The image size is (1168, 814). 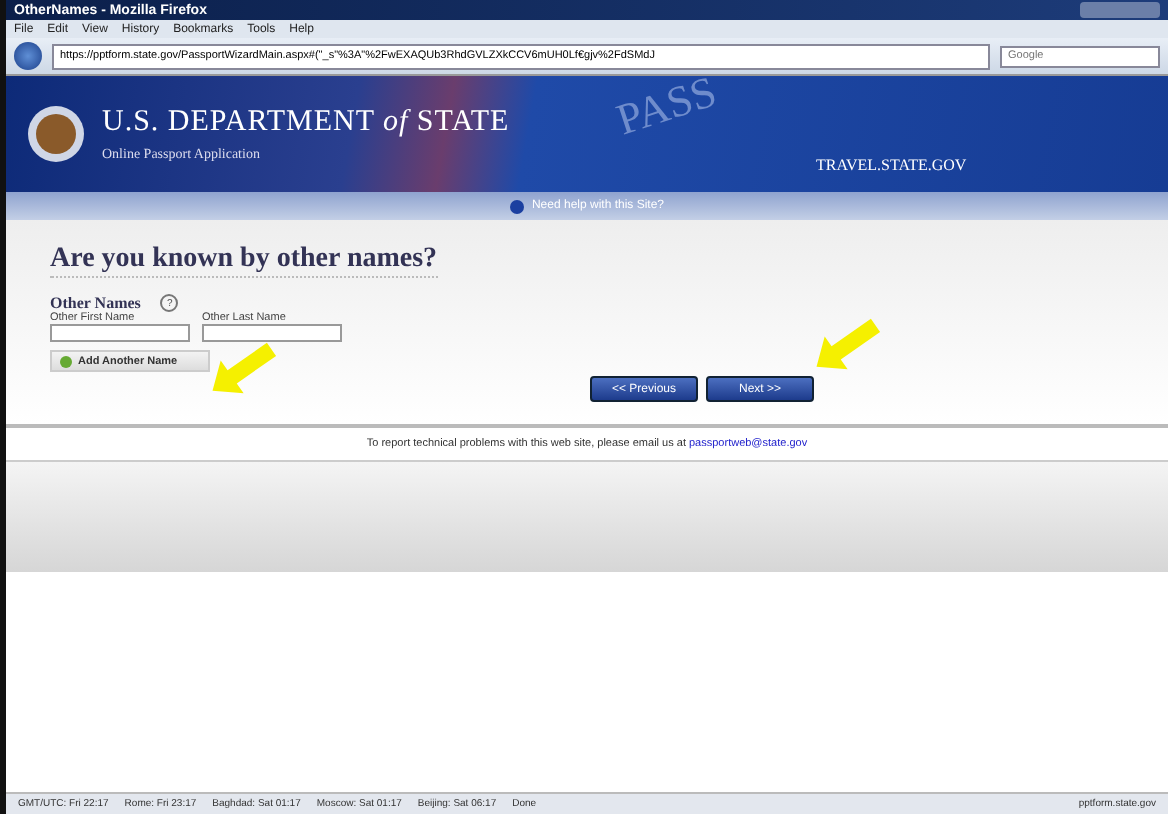 I want to click on help-icon, so click(x=516, y=206).